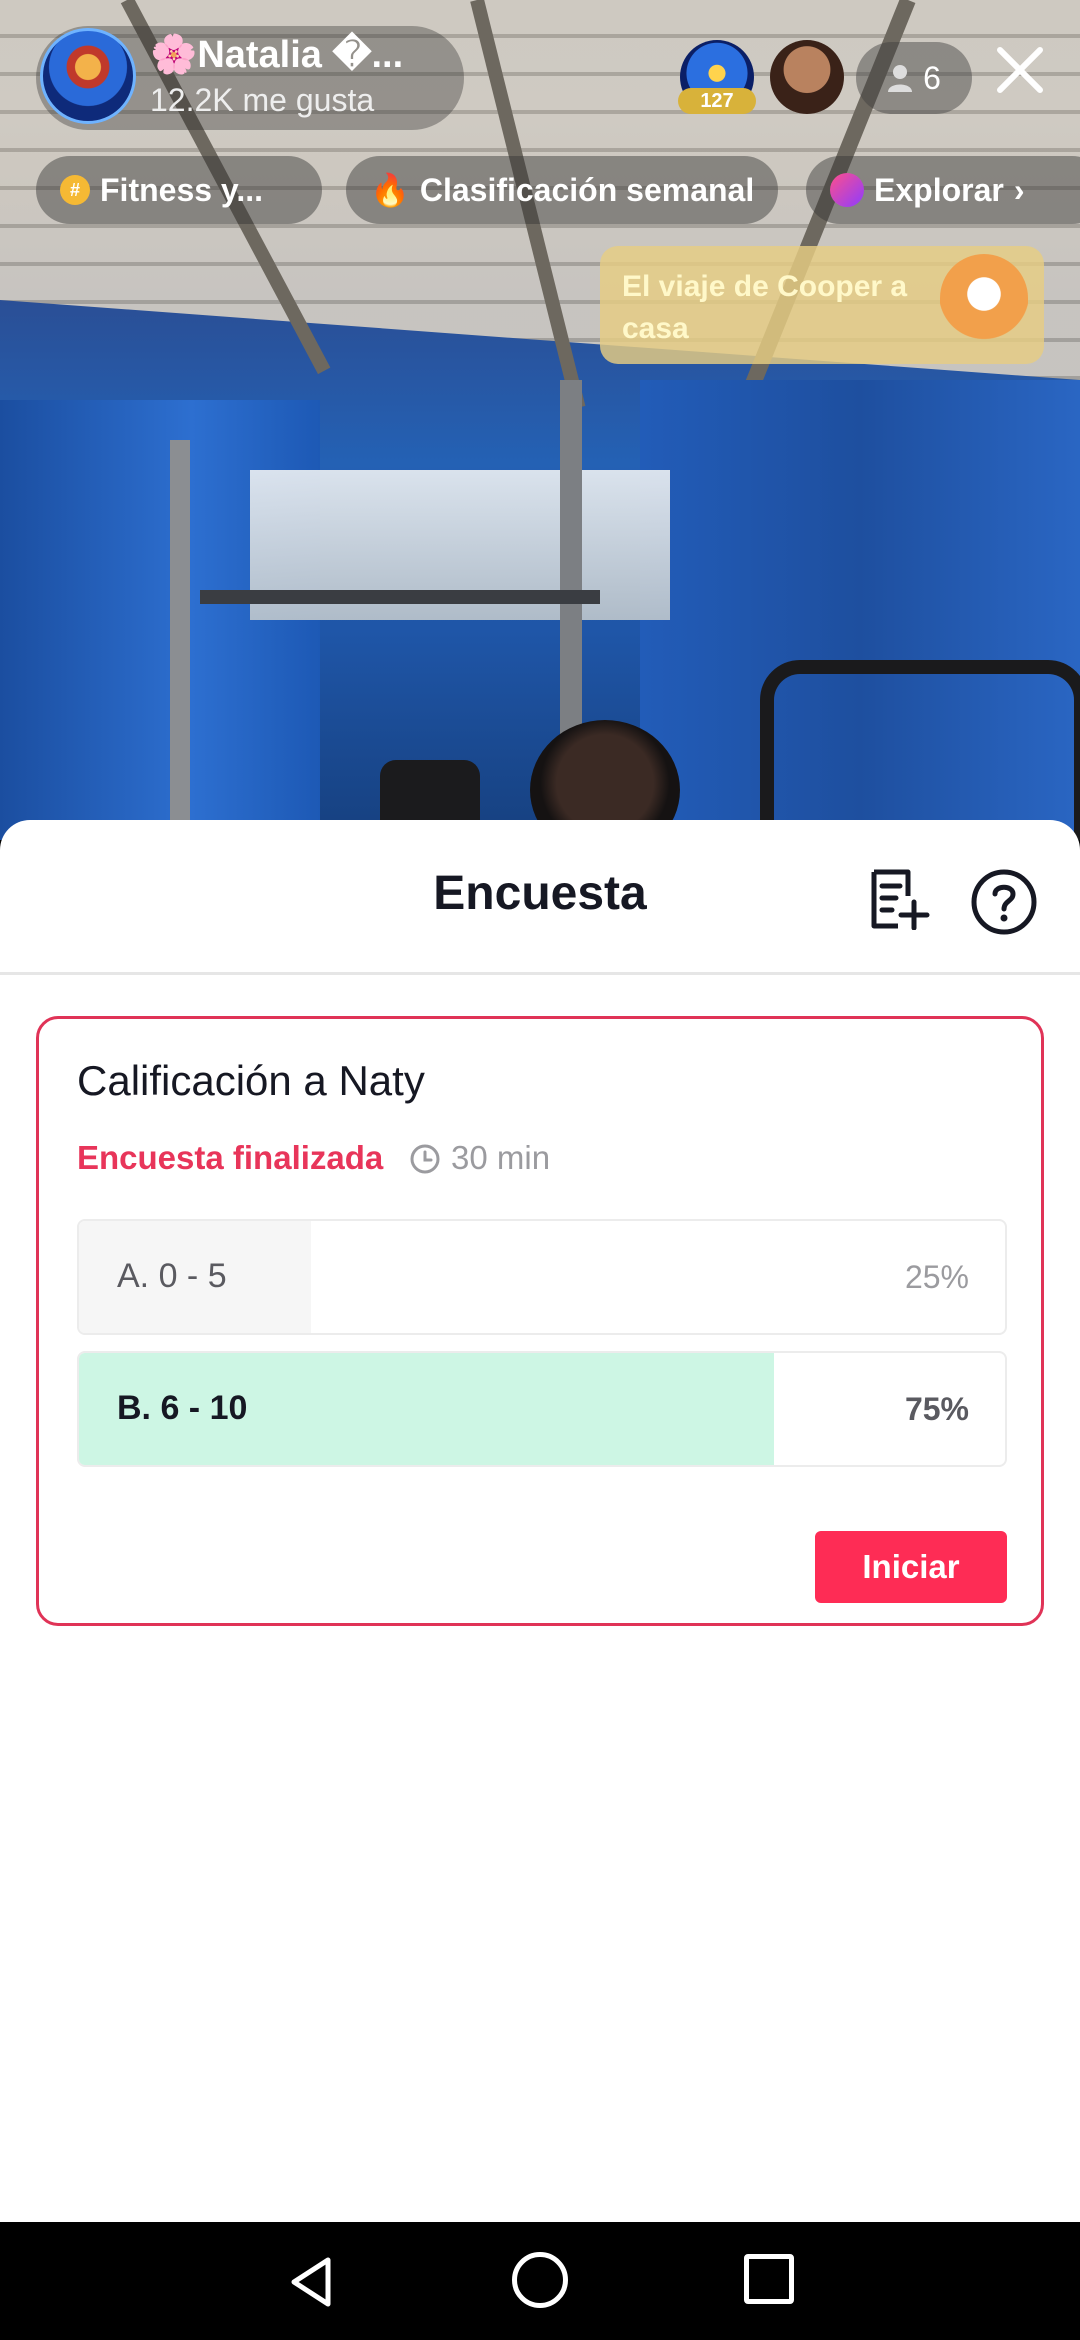 The height and width of the screenshot is (2340, 1080). What do you see at coordinates (899, 899) in the screenshot?
I see `add-list-icon` at bounding box center [899, 899].